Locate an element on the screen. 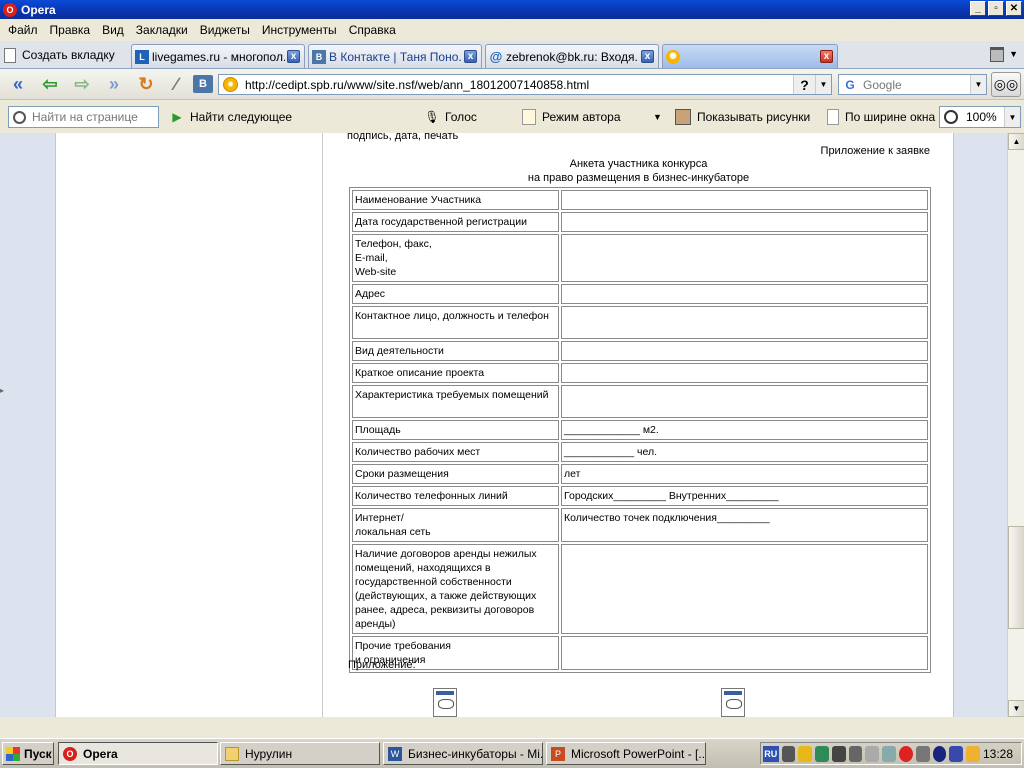  title-bar: O Opera _ ▫ ✕ is located at coordinates (512, 9).